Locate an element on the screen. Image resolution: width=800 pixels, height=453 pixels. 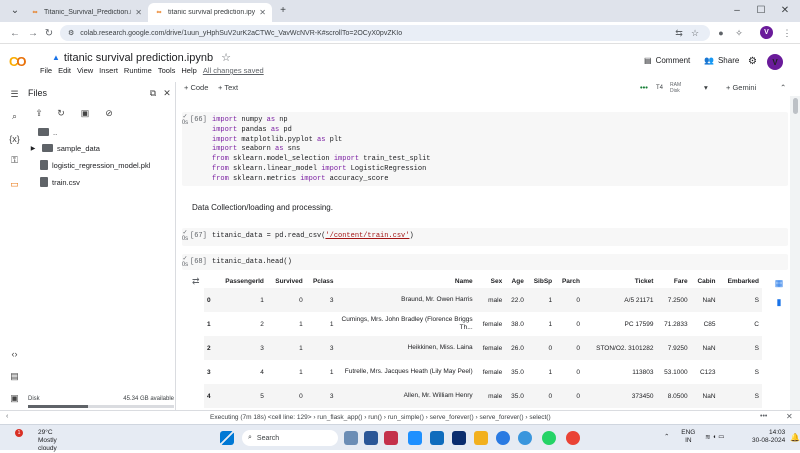
output-actions-icon: ⇄ is located at coordinates (196, 281).